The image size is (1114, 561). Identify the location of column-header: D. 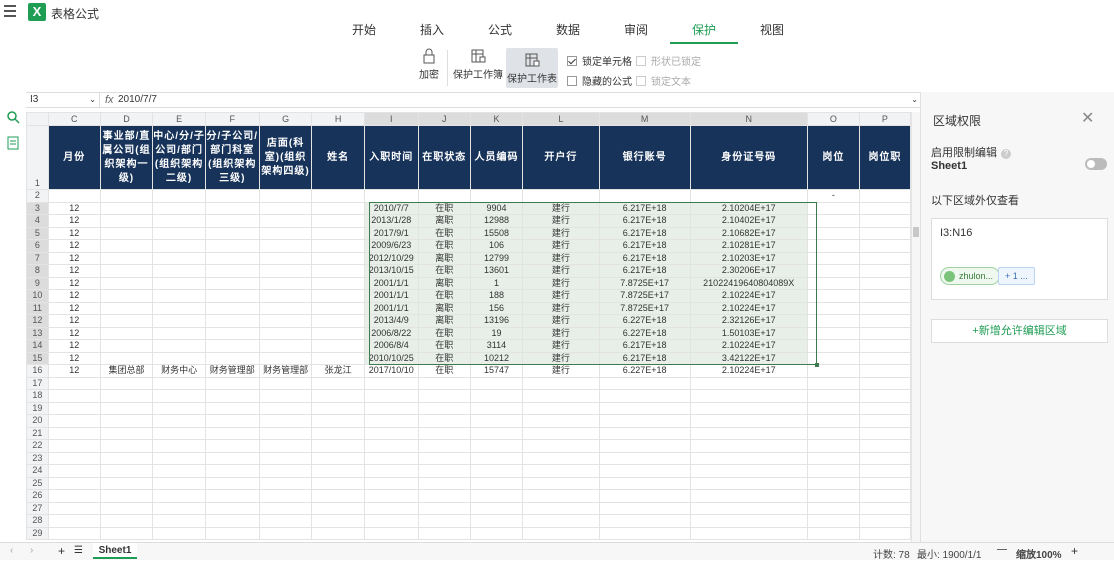
(126, 119).